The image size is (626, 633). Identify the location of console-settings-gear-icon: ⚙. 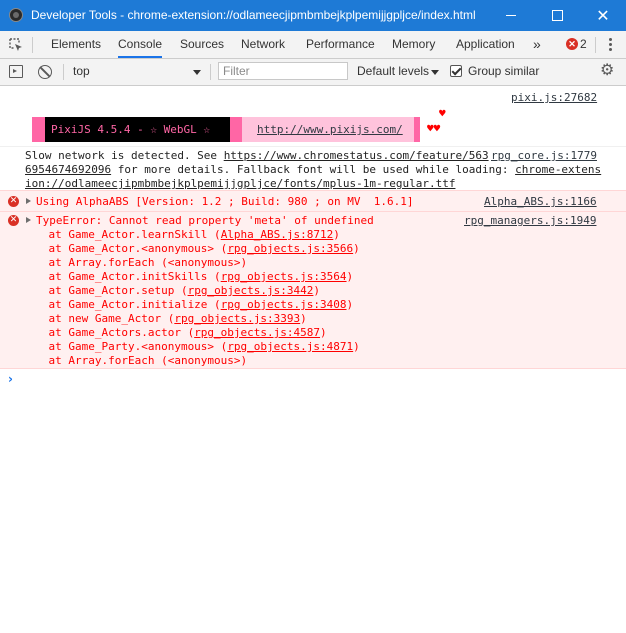
(607, 71).